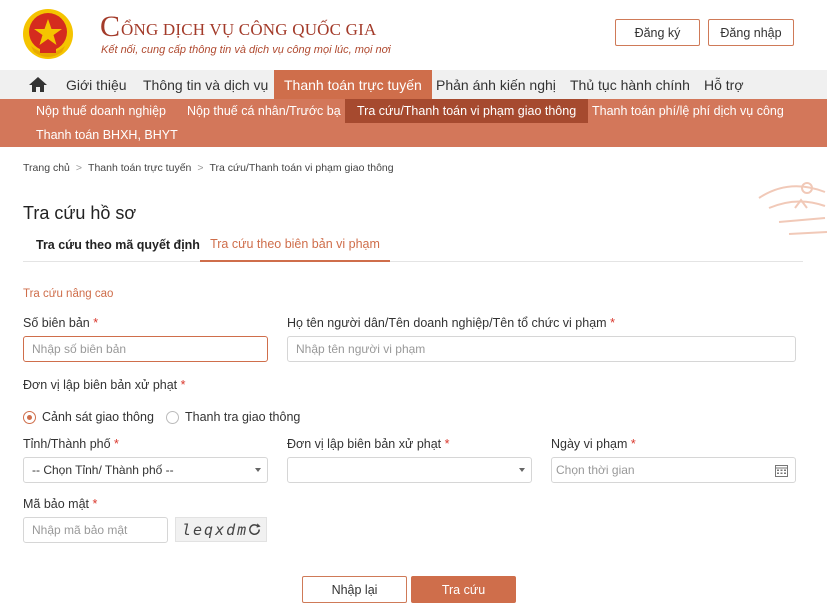  I want to click on logo-text: ỔNG DỊCH VỤ CÔNG QUỐC GIA, so click(249, 29).